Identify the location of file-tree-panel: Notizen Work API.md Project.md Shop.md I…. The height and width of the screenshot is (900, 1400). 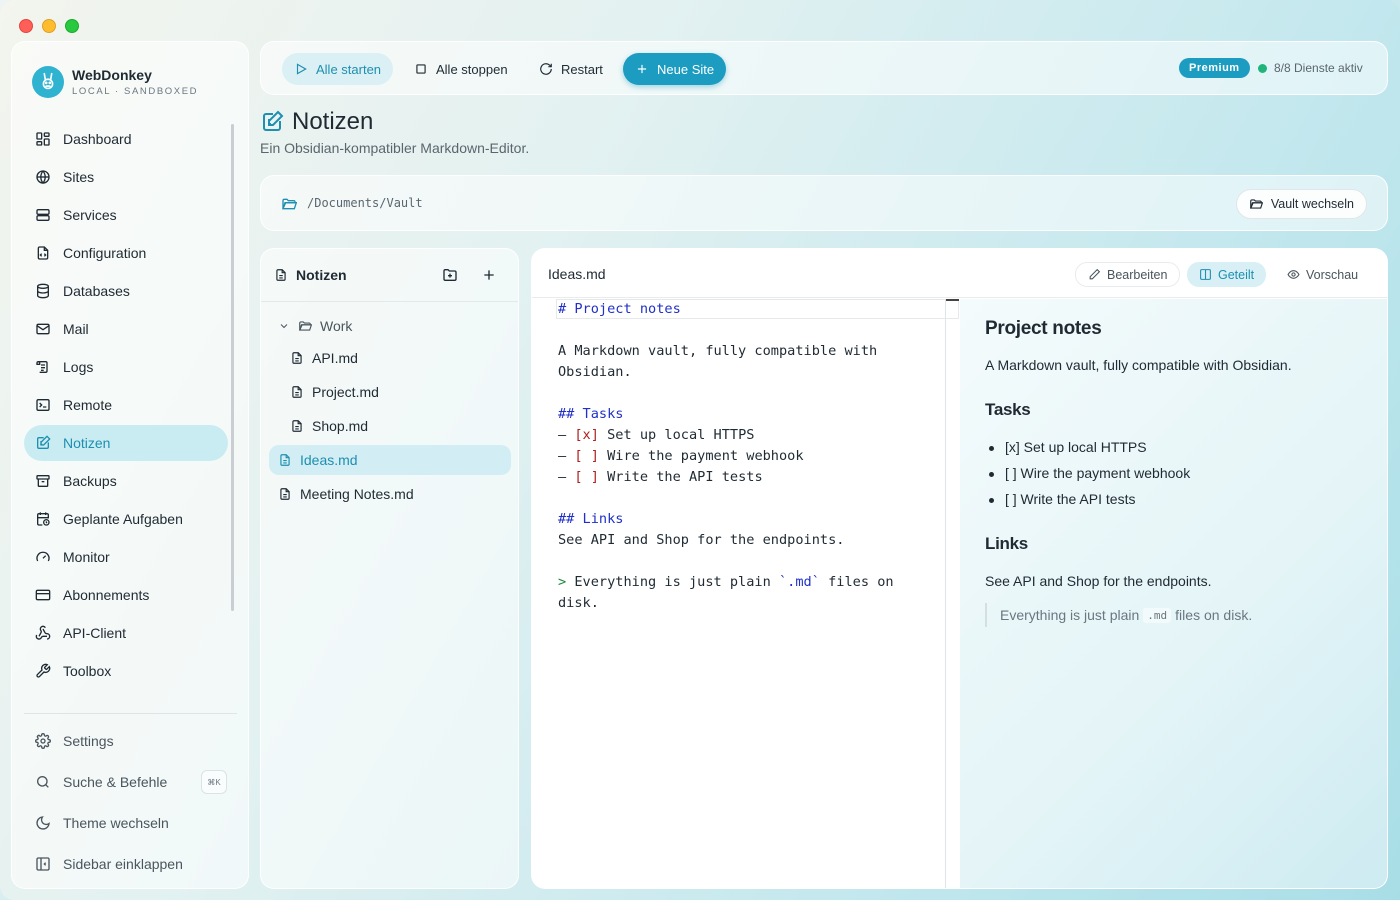
(389, 568).